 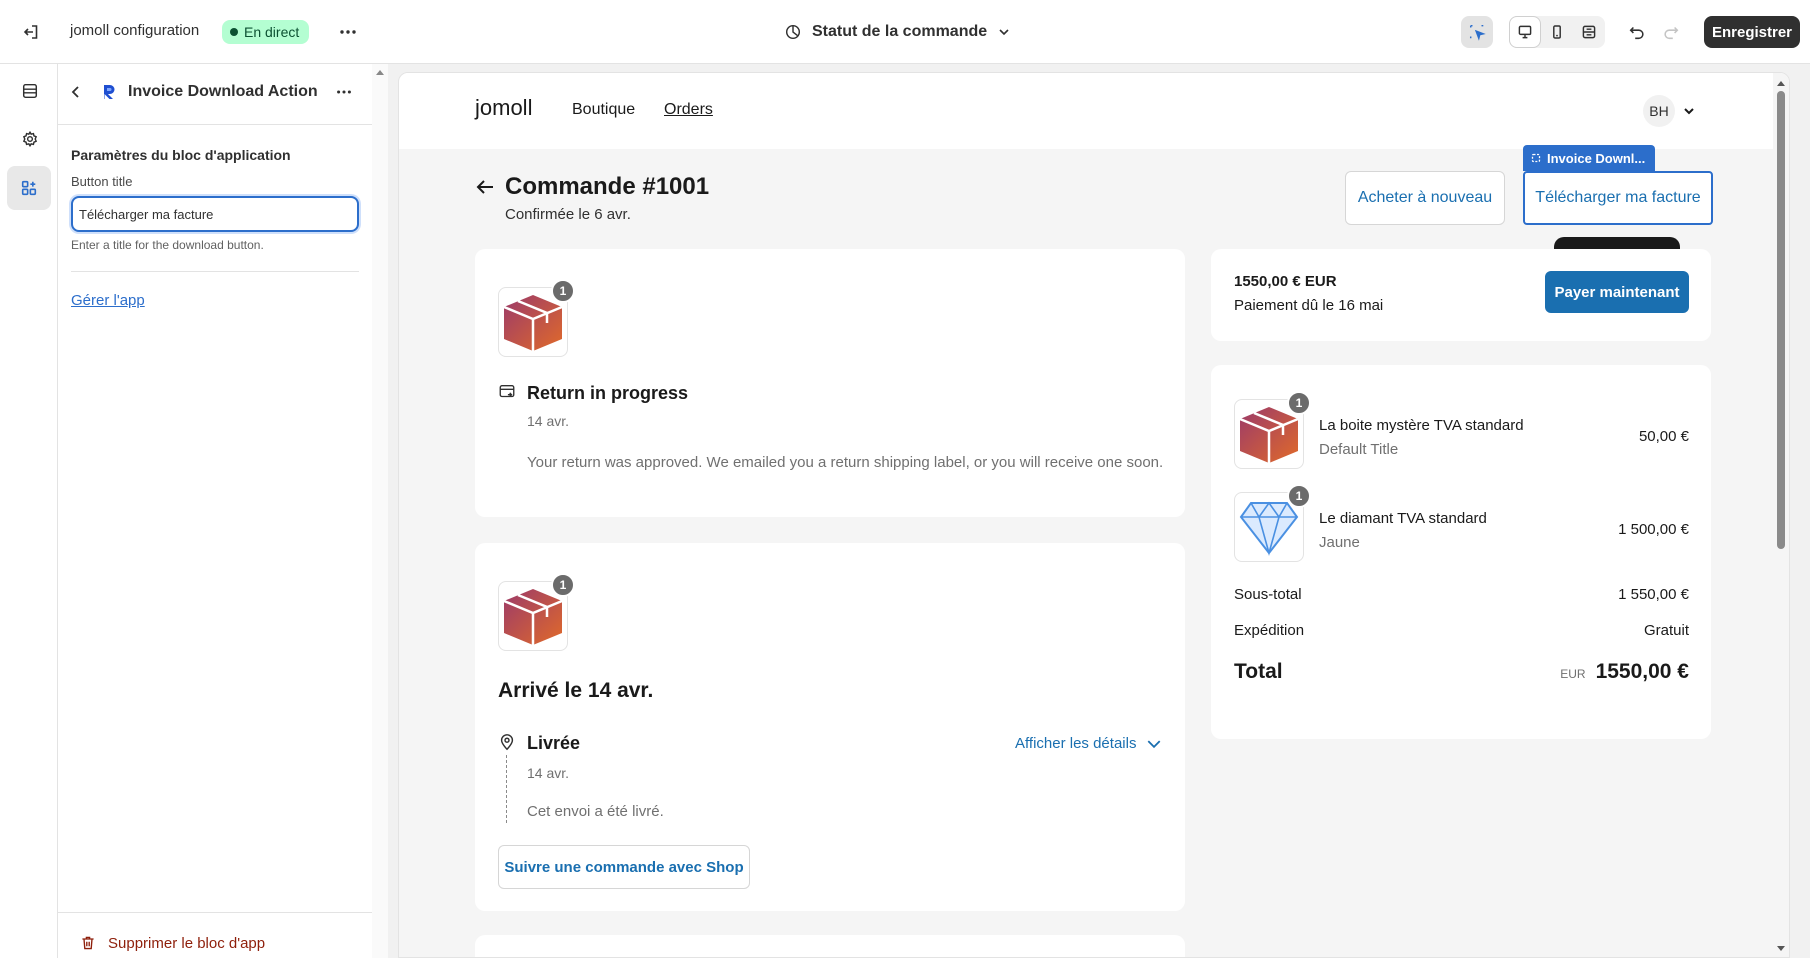 I want to click on delete-app-block-button: Supprimer le bloc d'app, so click(x=172, y=943).